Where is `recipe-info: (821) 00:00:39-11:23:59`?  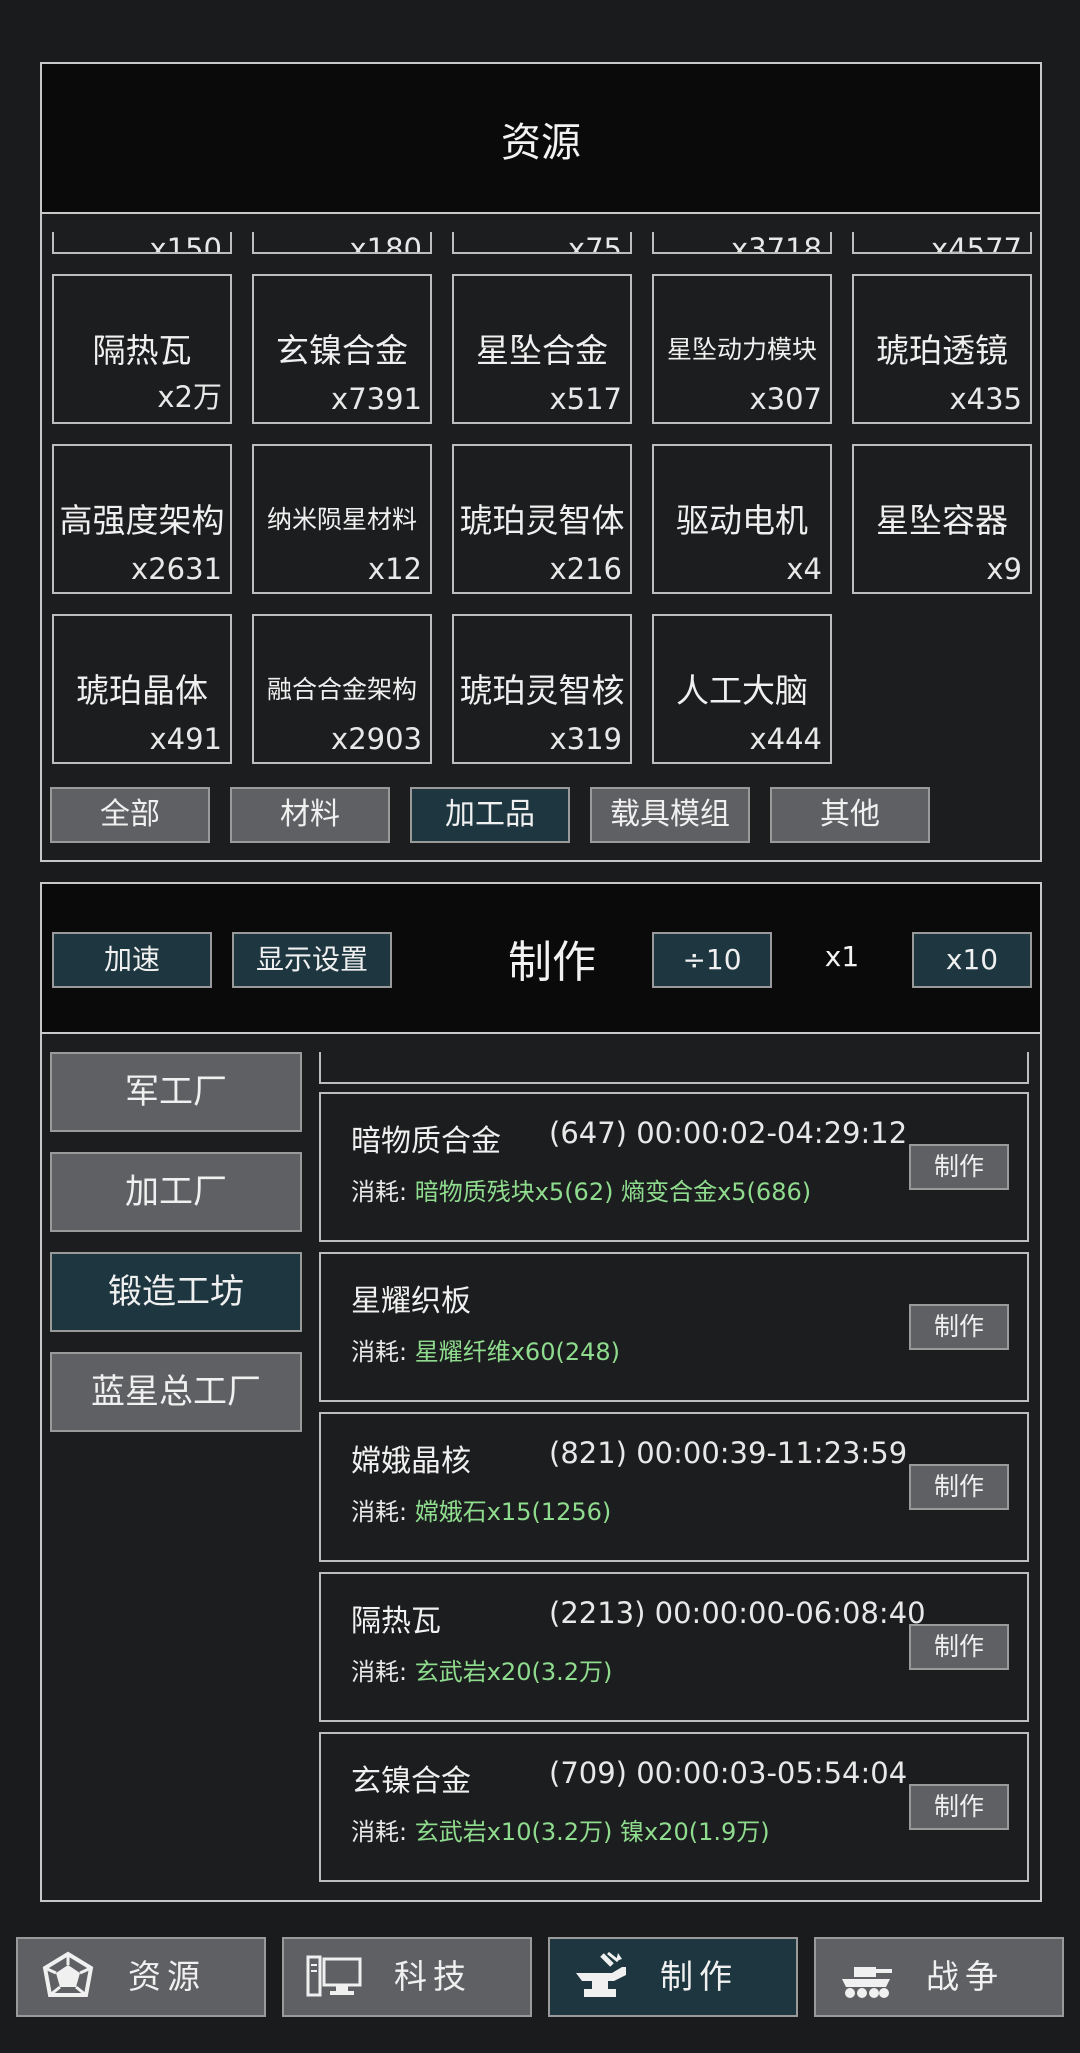
recipe-info: (821) 00:00:39-11:23:59 is located at coordinates (728, 1453).